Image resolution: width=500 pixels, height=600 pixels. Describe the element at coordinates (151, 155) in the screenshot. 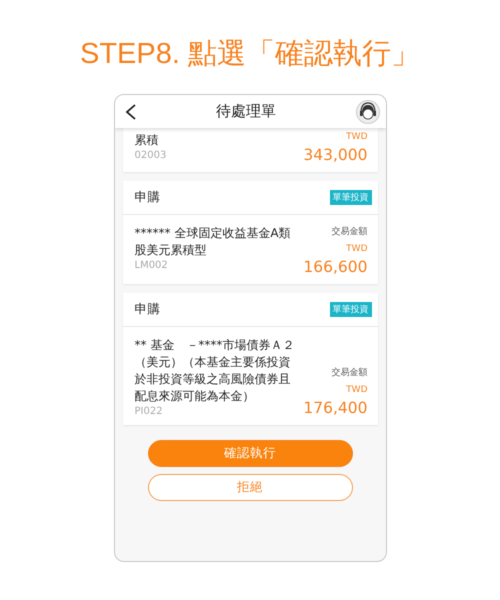

I see `fund-code: 02003` at that location.